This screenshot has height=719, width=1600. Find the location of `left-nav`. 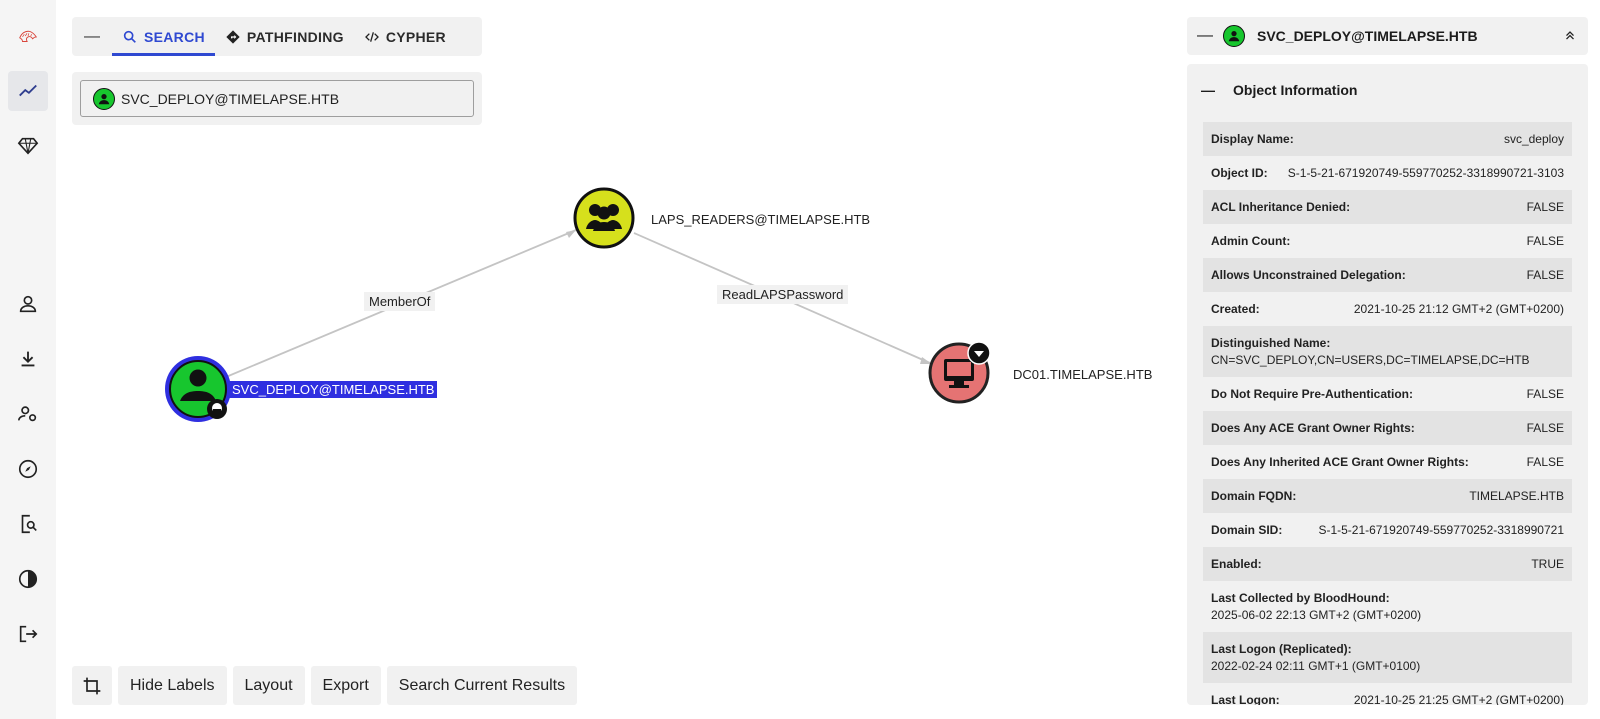

left-nav is located at coordinates (28, 359).